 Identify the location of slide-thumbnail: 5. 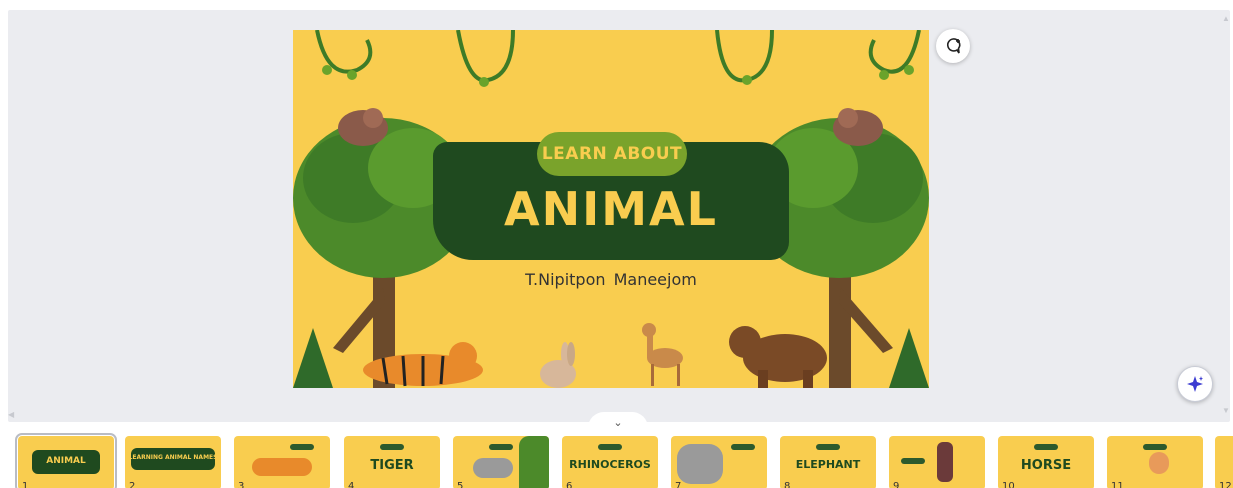
(501, 462).